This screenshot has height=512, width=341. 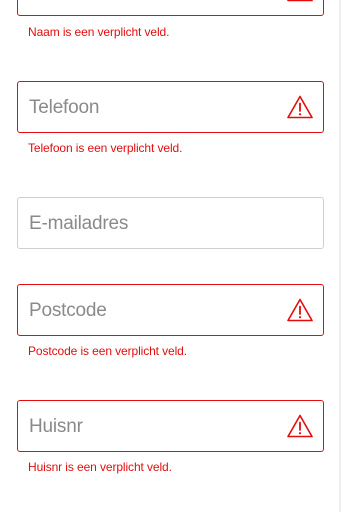 What do you see at coordinates (100, 467) in the screenshot?
I see `huisnr-error-message: Huisnr is een verplicht veld.` at bounding box center [100, 467].